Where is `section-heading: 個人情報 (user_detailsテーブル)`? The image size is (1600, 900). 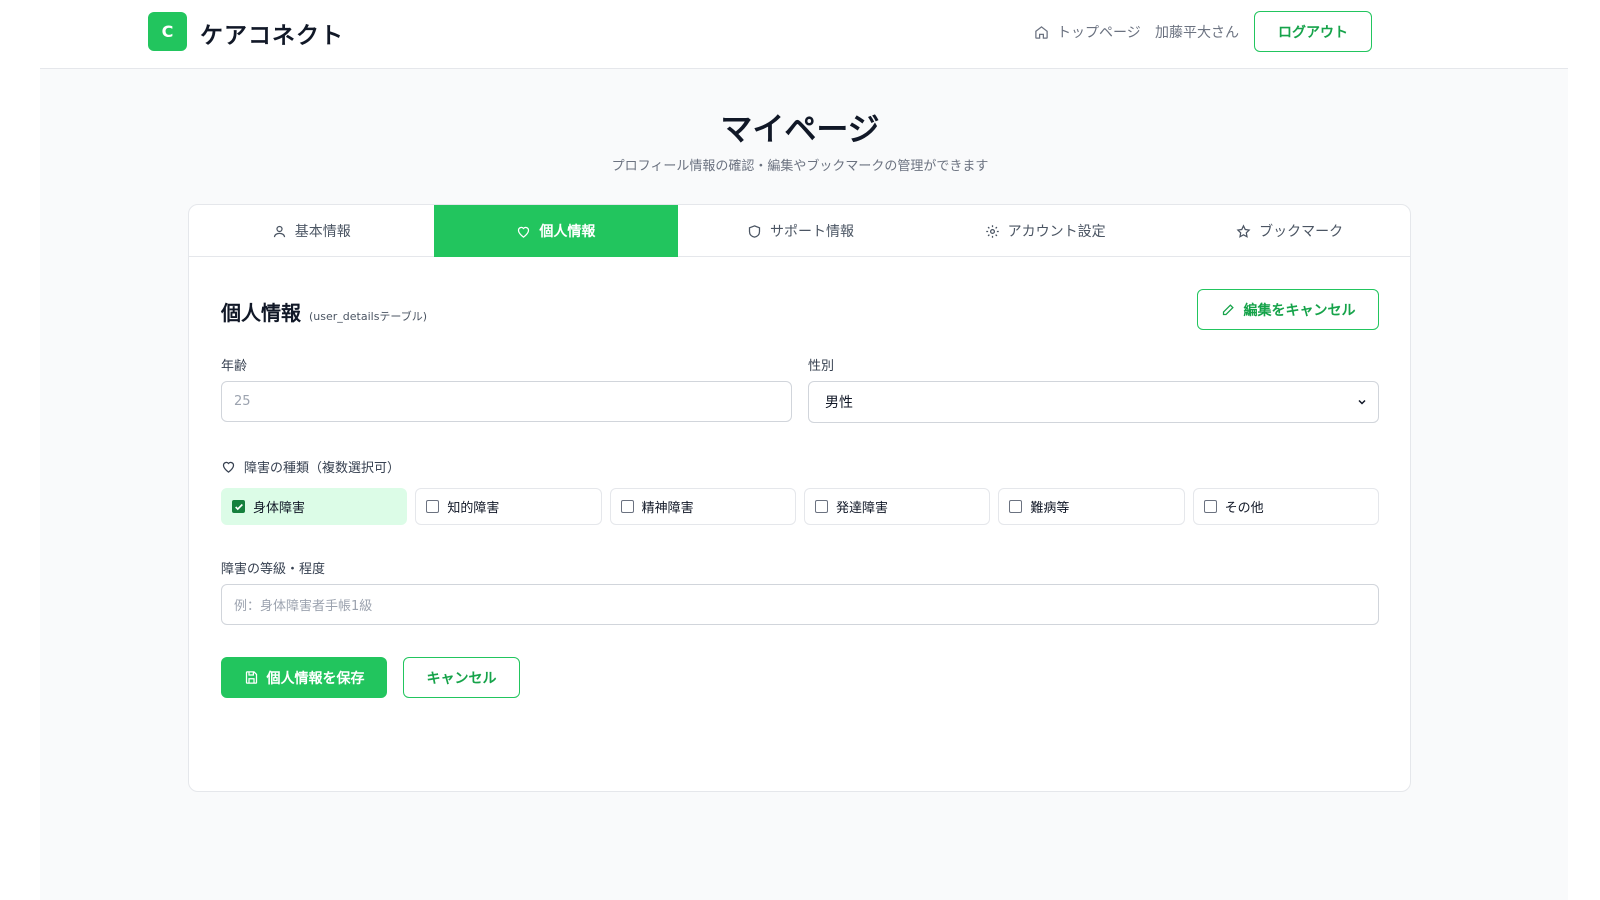 section-heading: 個人情報 (user_detailsテーブル) is located at coordinates (324, 311).